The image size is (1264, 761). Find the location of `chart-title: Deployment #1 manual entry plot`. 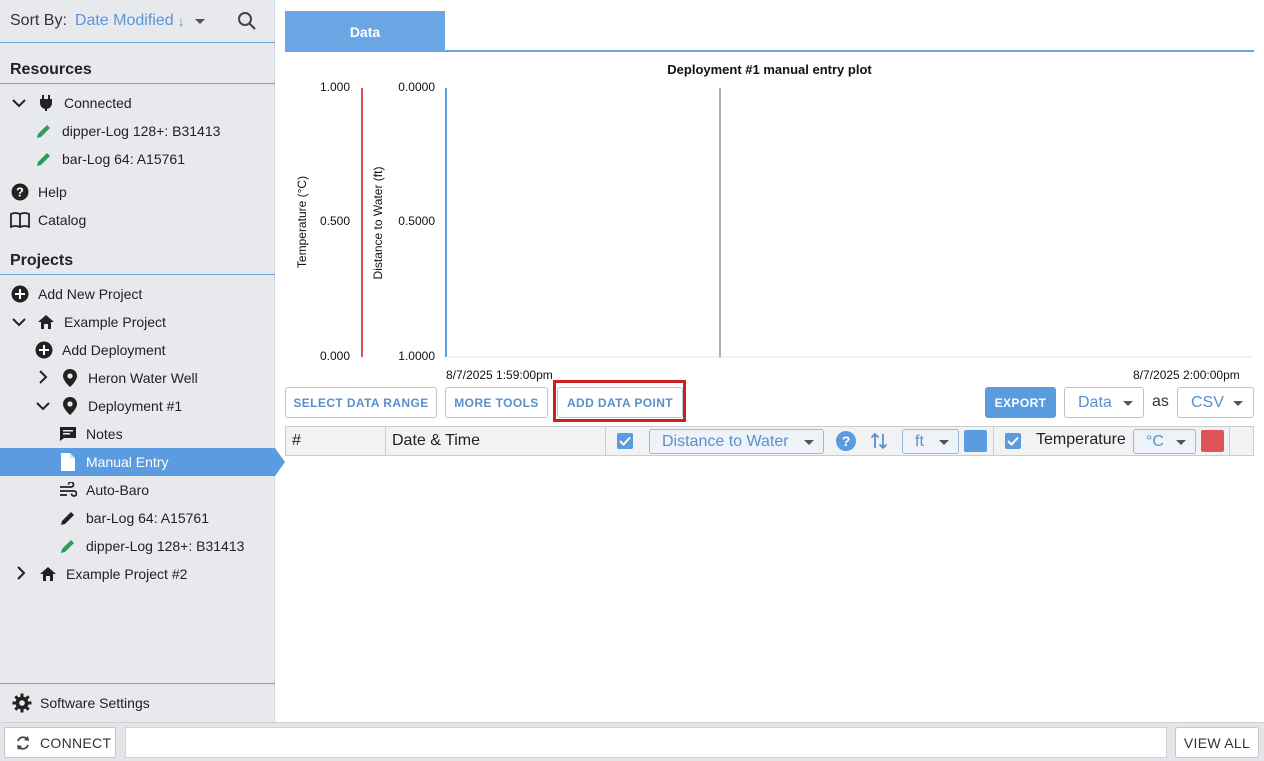

chart-title: Deployment #1 manual entry plot is located at coordinates (769, 69).